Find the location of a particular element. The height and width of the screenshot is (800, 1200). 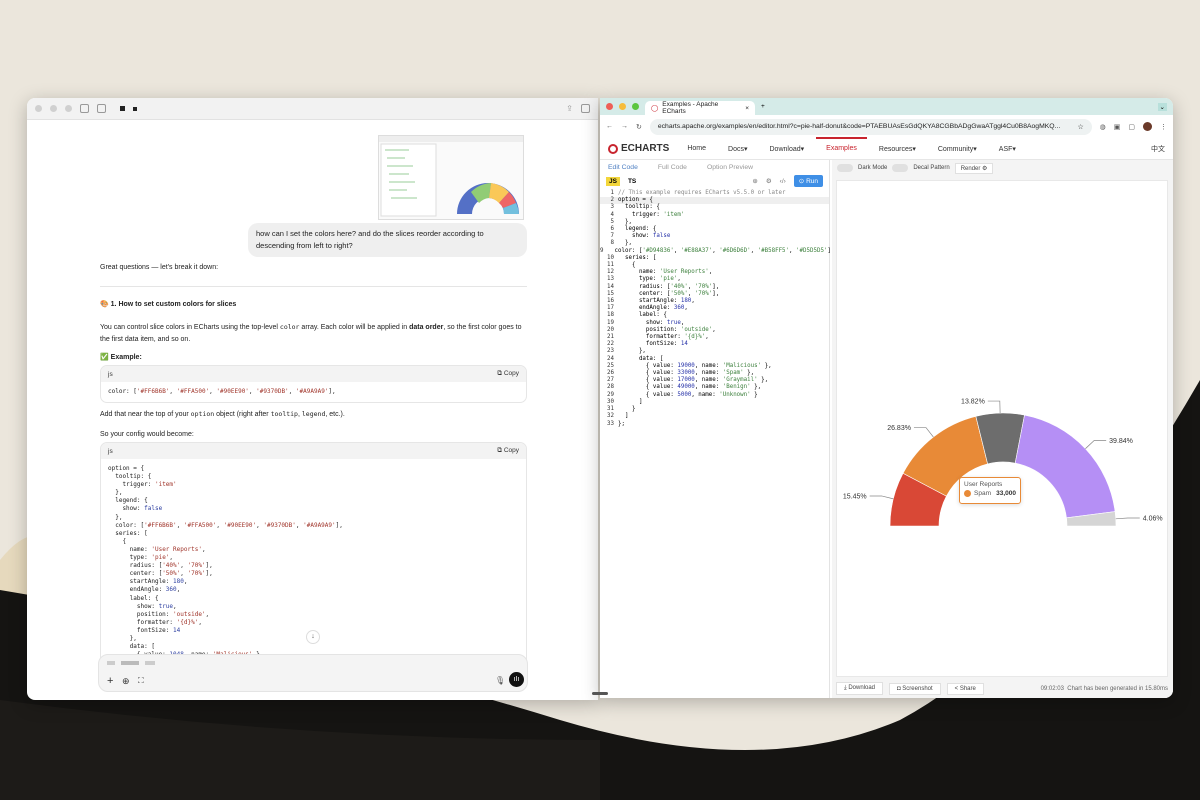

extension-icon: ▣ is located at coordinates (1117, 127).